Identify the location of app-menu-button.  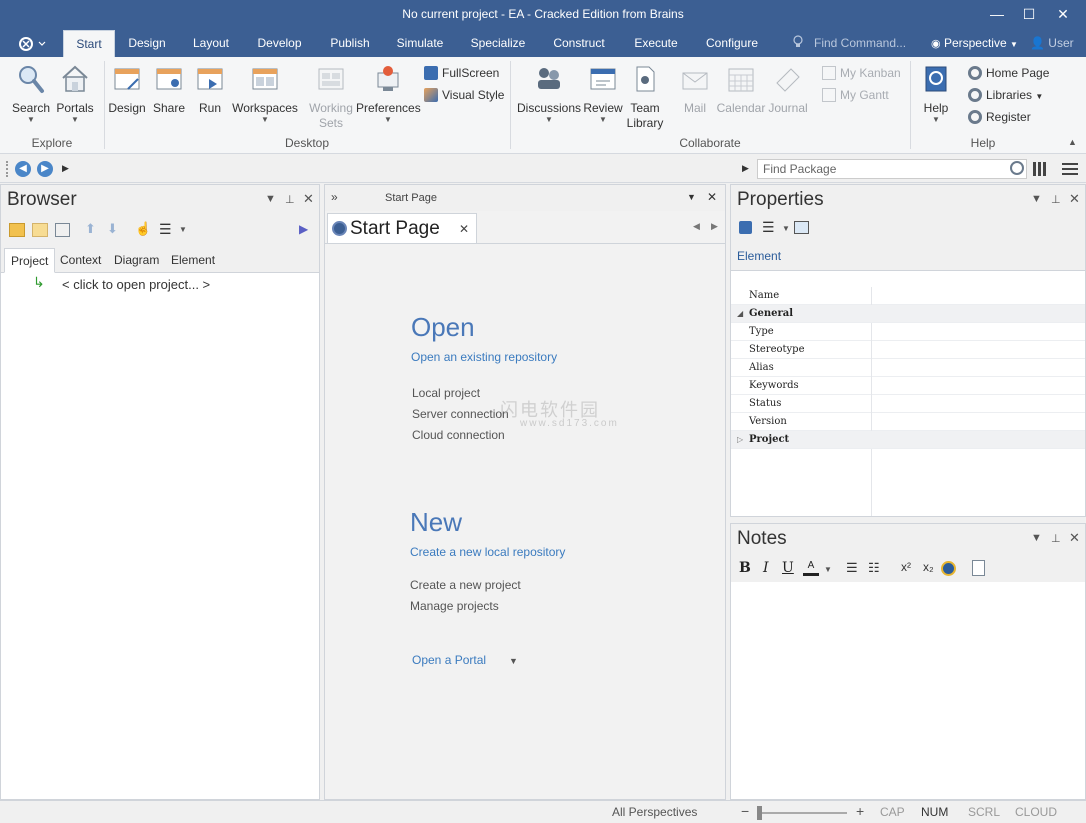
(32, 44).